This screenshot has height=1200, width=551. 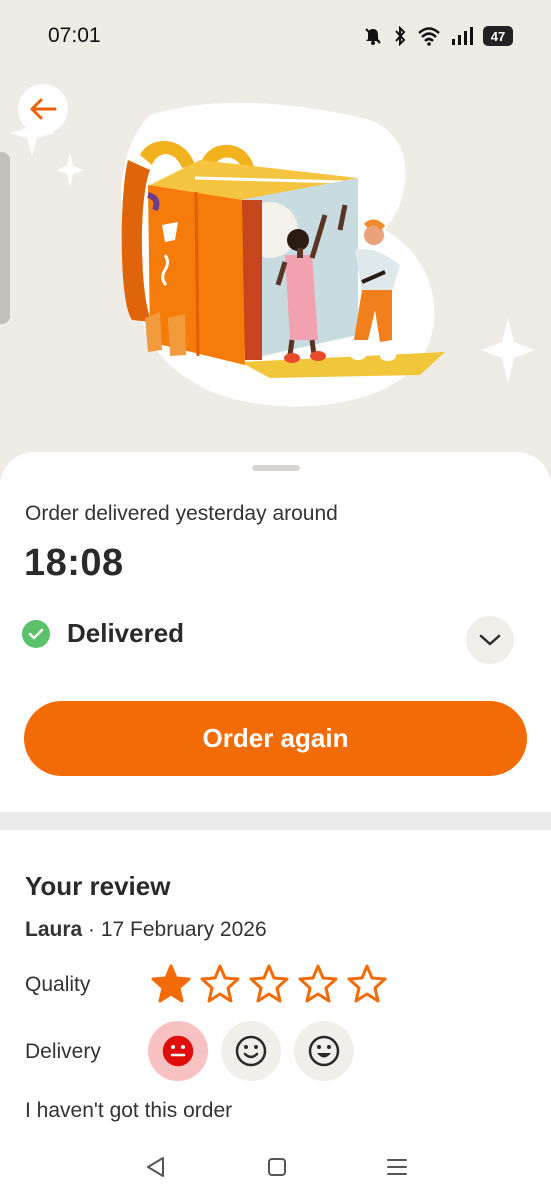 I want to click on nav-recents-button, so click(x=397, y=1167).